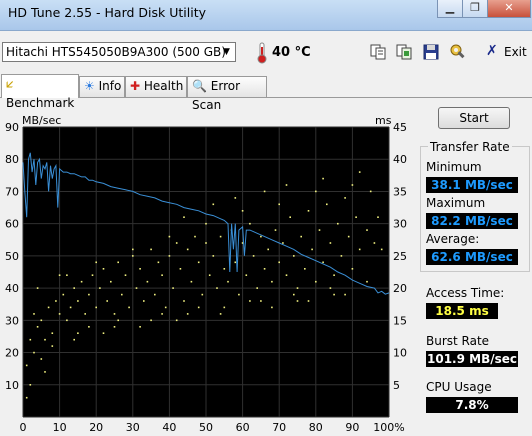 This screenshot has height=436, width=532. What do you see at coordinates (352, 427) in the screenshot?
I see `x-tick-label: 90` at bounding box center [352, 427].